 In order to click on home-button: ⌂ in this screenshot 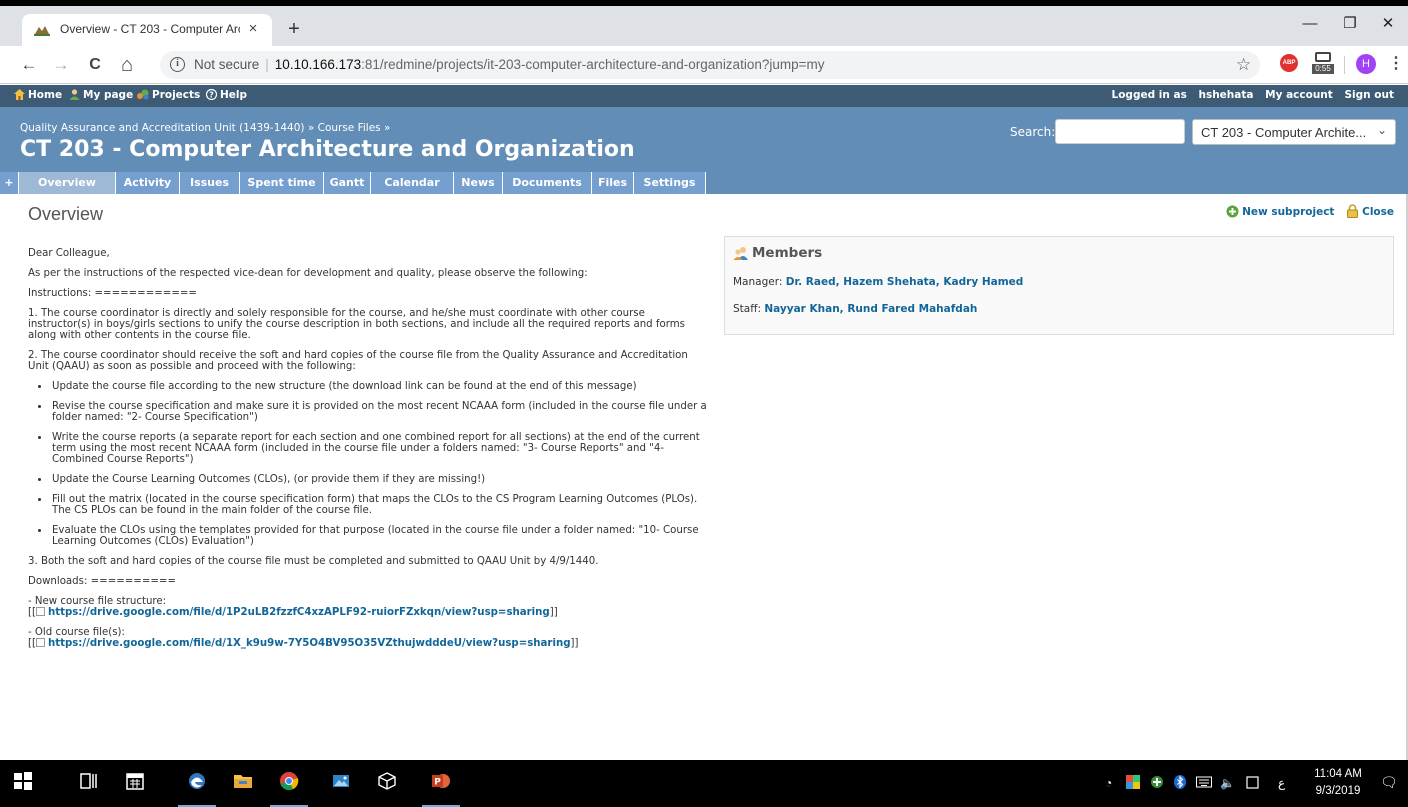, I will do `click(127, 65)`.